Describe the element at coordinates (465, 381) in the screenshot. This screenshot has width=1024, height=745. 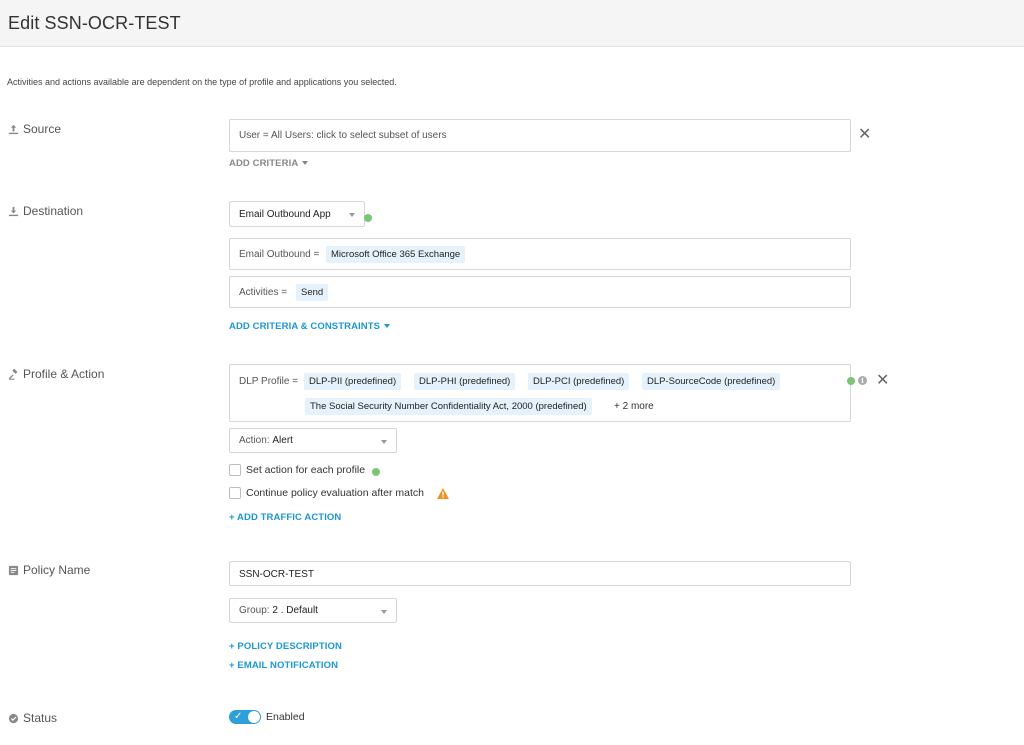
I see `dlp-profile-chip: DLP-PHI (predefined)` at that location.